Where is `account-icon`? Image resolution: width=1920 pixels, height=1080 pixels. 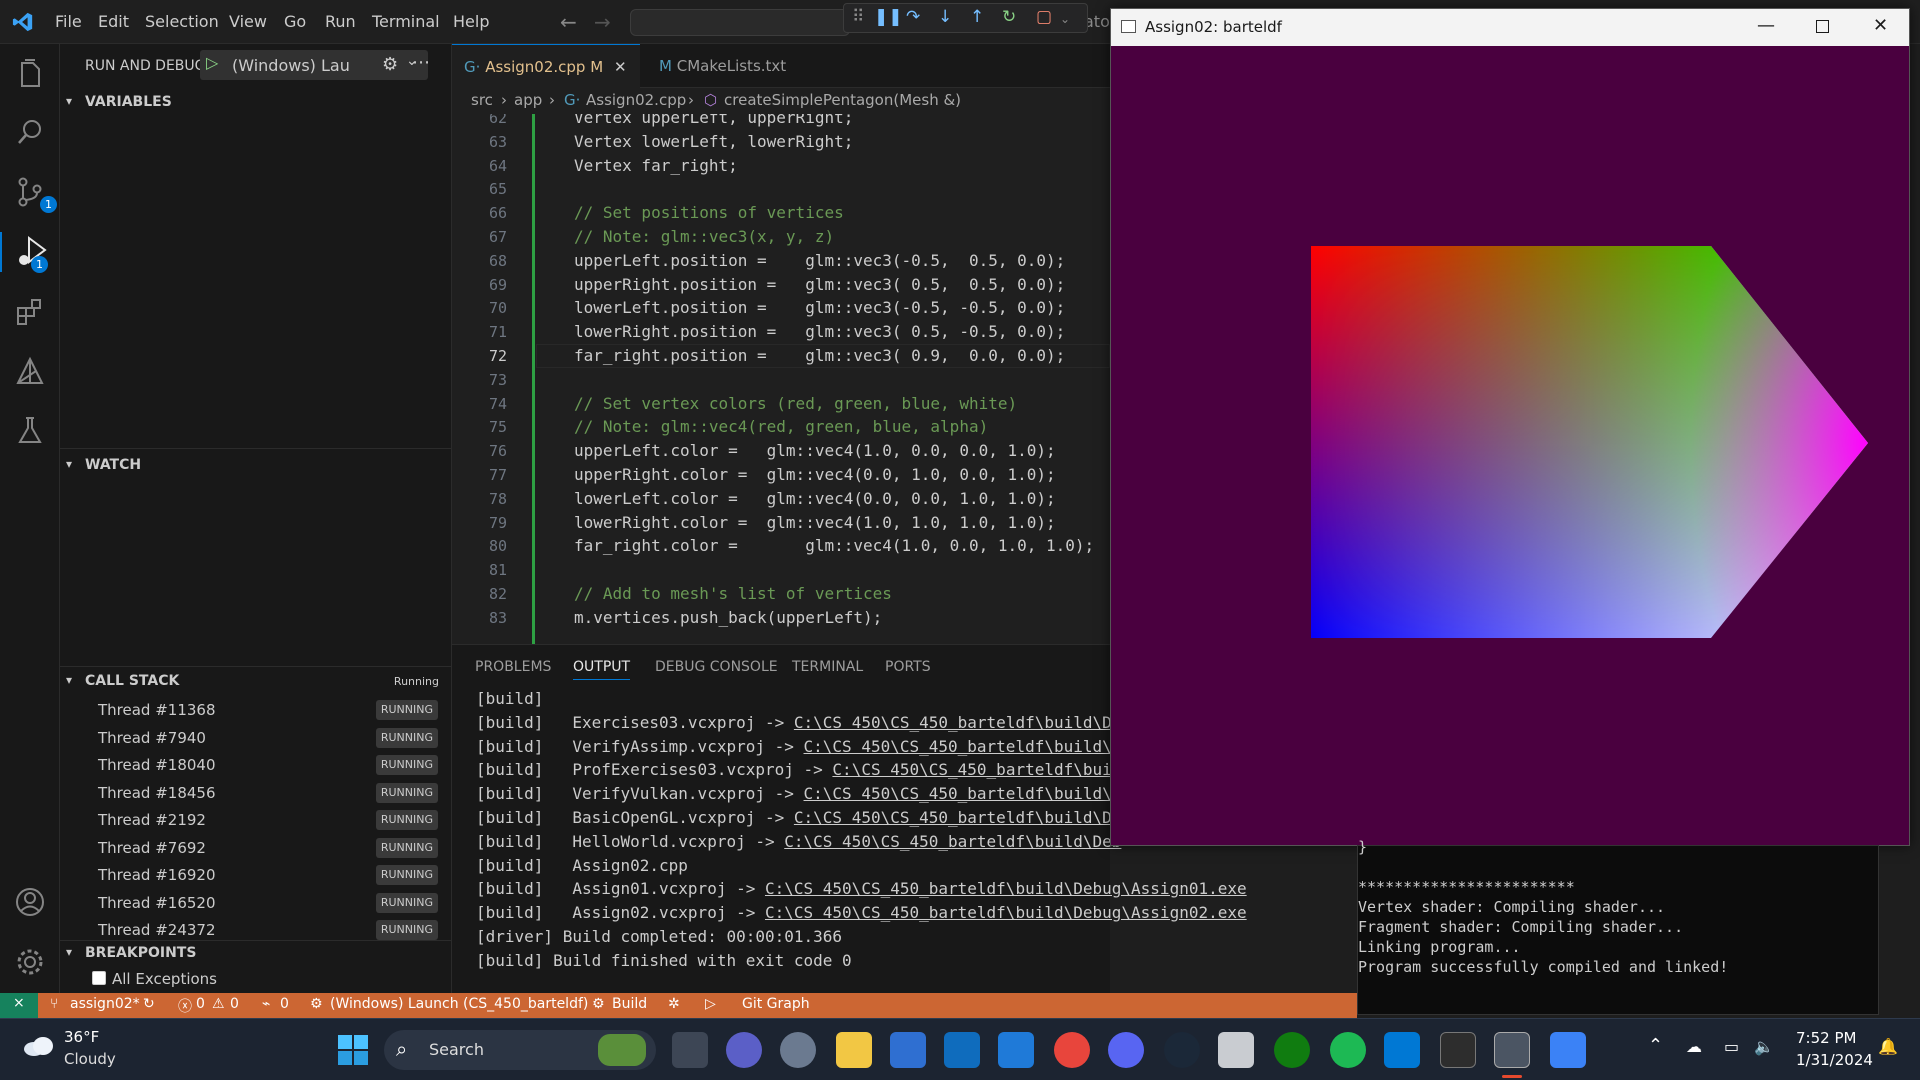 account-icon is located at coordinates (30, 902).